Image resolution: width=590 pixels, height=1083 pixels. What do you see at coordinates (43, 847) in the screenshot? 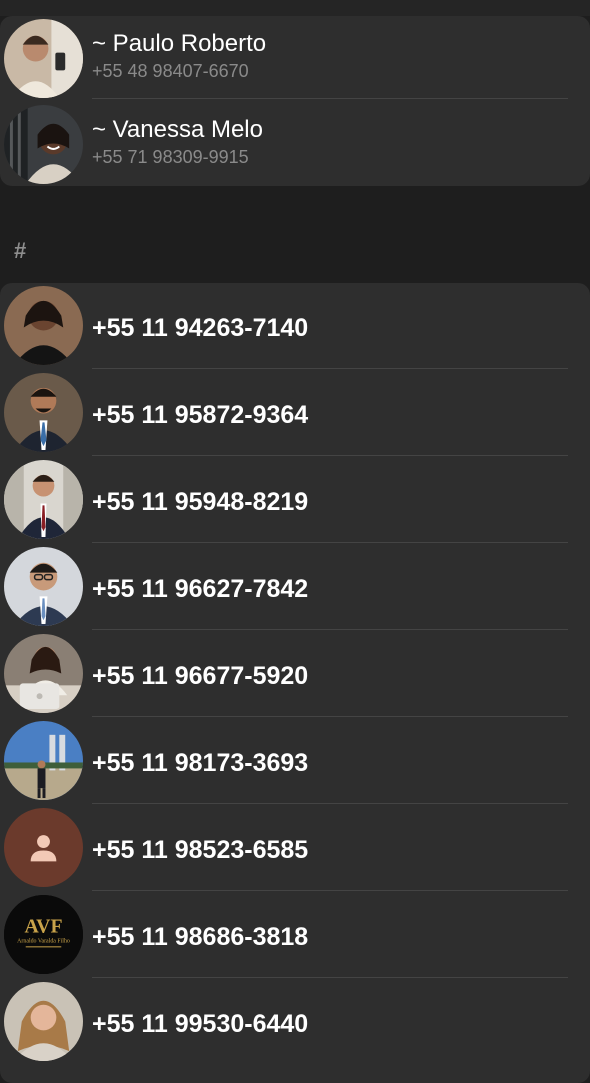
I see `default-avatar` at bounding box center [43, 847].